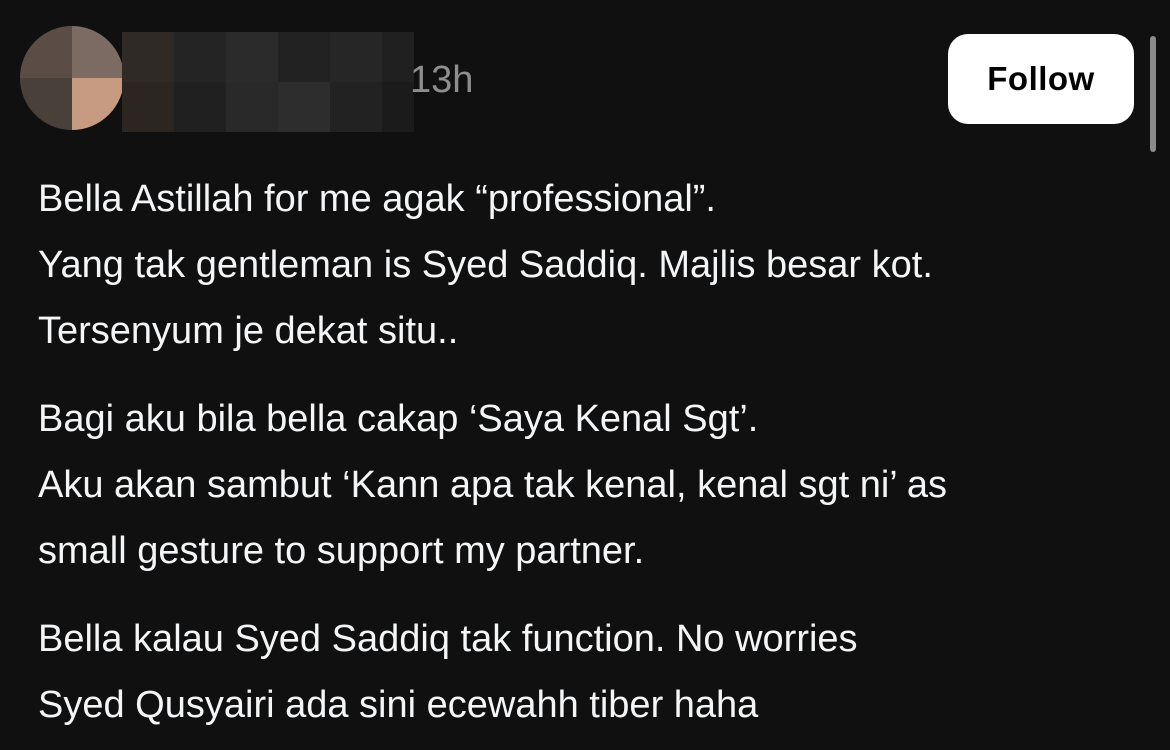  What do you see at coordinates (341, 551) in the screenshot?
I see `post-text-line: small gesture to support my partner.` at bounding box center [341, 551].